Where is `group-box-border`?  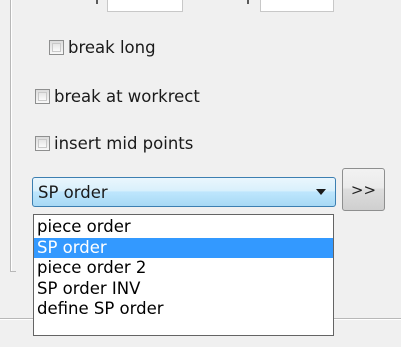
group-box-border is located at coordinates (11, 136).